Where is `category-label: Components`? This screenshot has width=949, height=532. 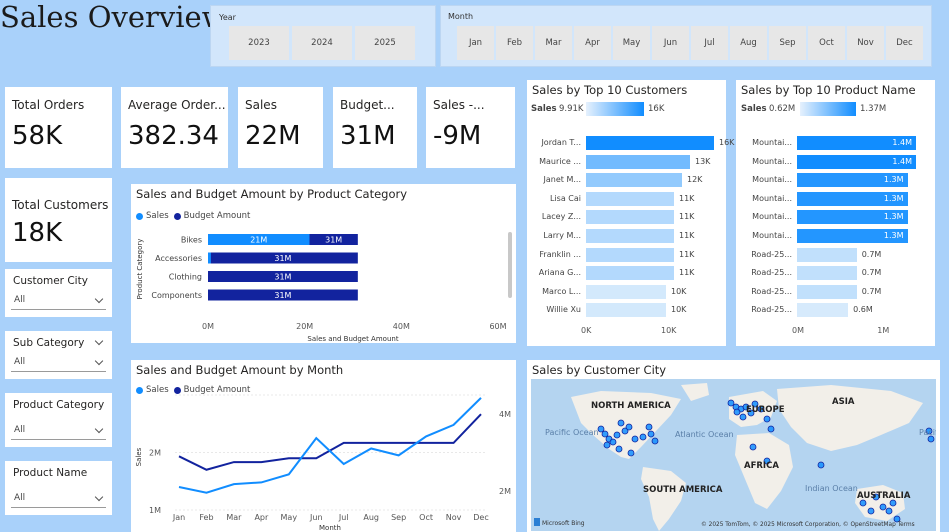 category-label: Components is located at coordinates (176, 295).